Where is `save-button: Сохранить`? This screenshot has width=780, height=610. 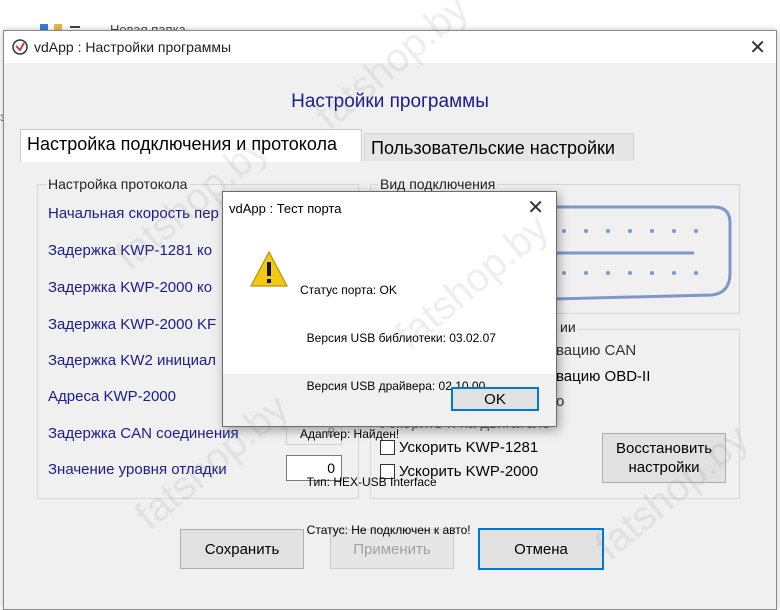
save-button: Сохранить is located at coordinates (242, 549).